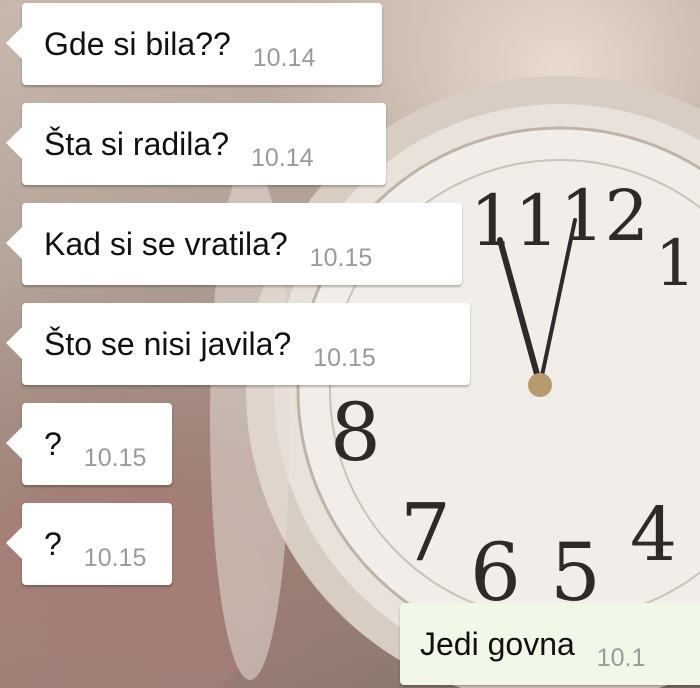 The image size is (700, 688). I want to click on message-bubble-incoming: Kad si se vratila? 10.15, so click(234, 244).